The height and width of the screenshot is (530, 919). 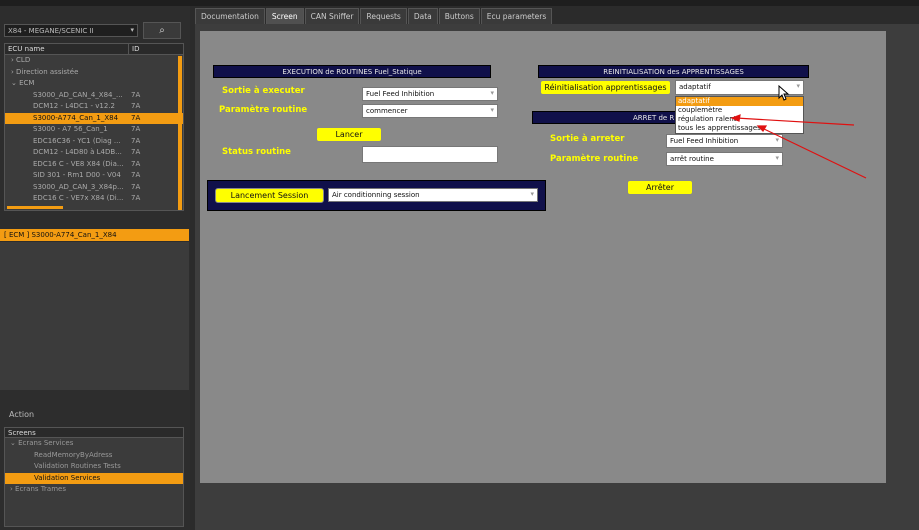 What do you see at coordinates (263, 91) in the screenshot?
I see `sortie-label: Sortie à executer` at bounding box center [263, 91].